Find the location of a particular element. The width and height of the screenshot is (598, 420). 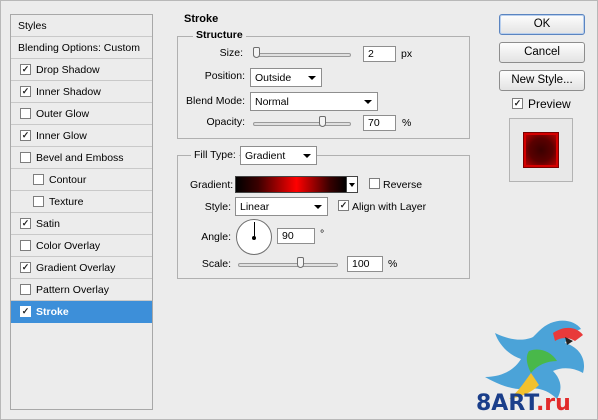

scale-slider-thumb is located at coordinates (300, 262).